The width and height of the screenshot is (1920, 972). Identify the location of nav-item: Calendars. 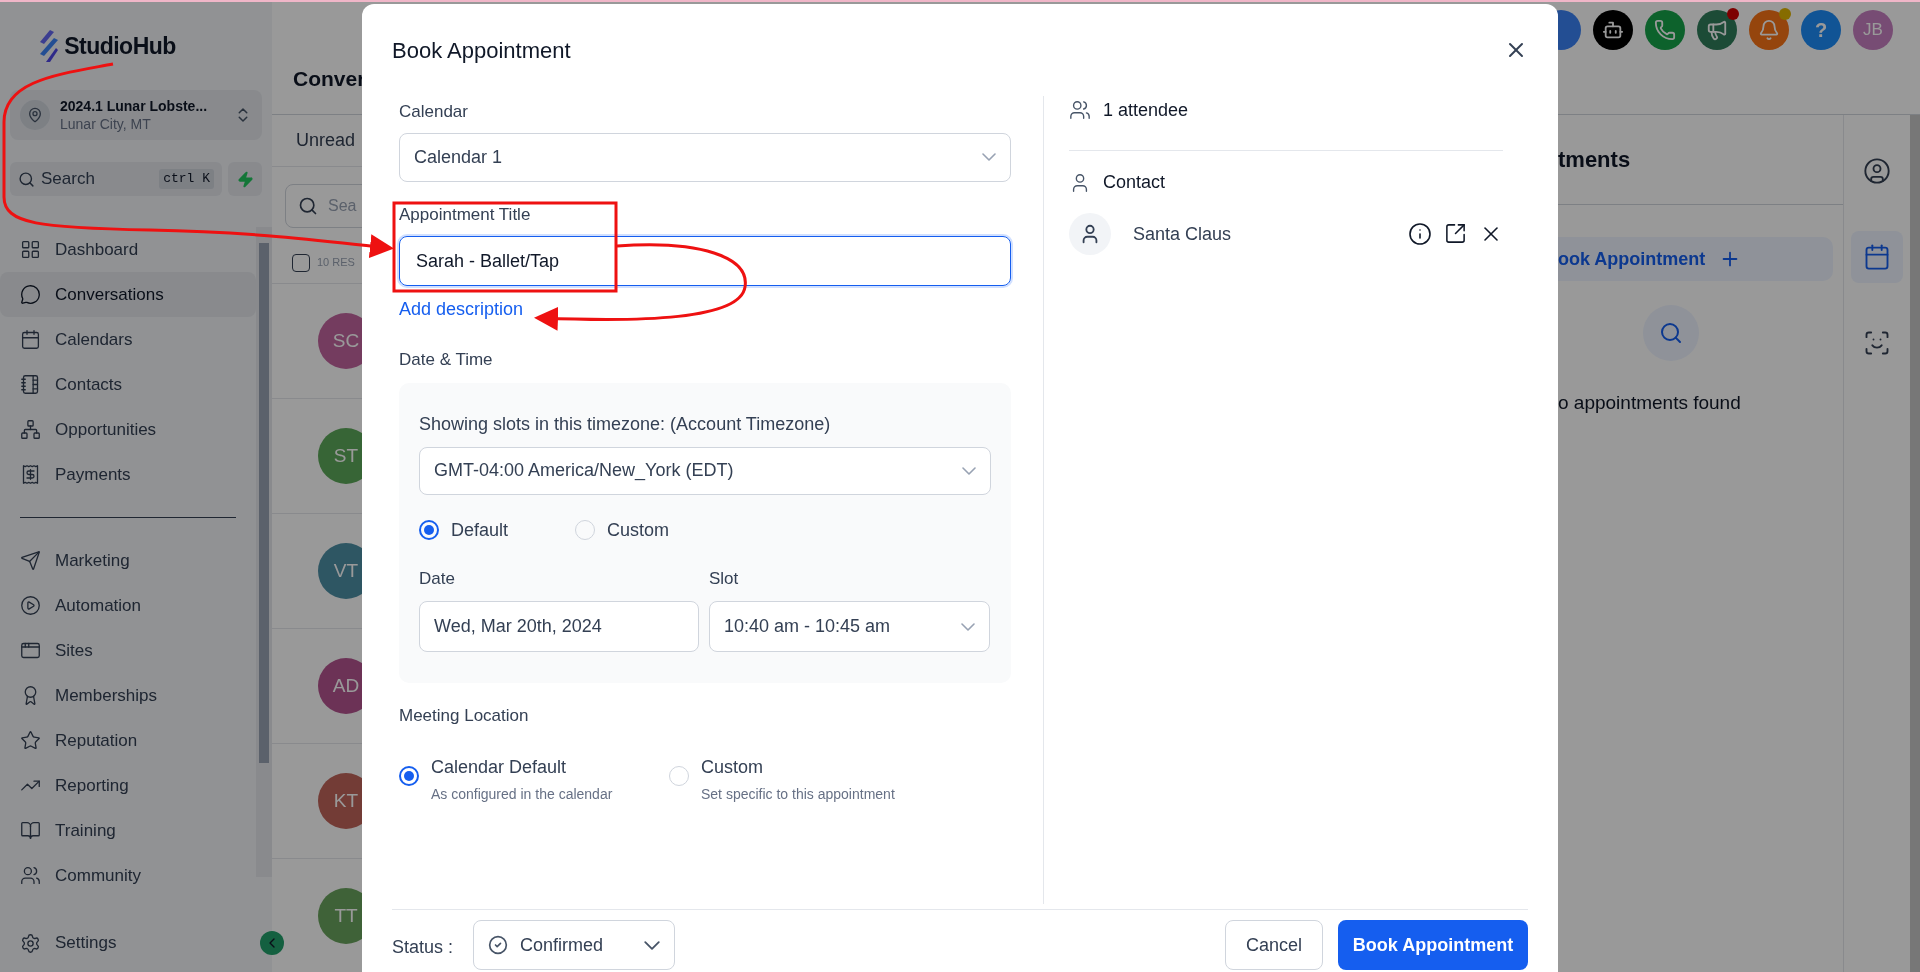
(128, 339).